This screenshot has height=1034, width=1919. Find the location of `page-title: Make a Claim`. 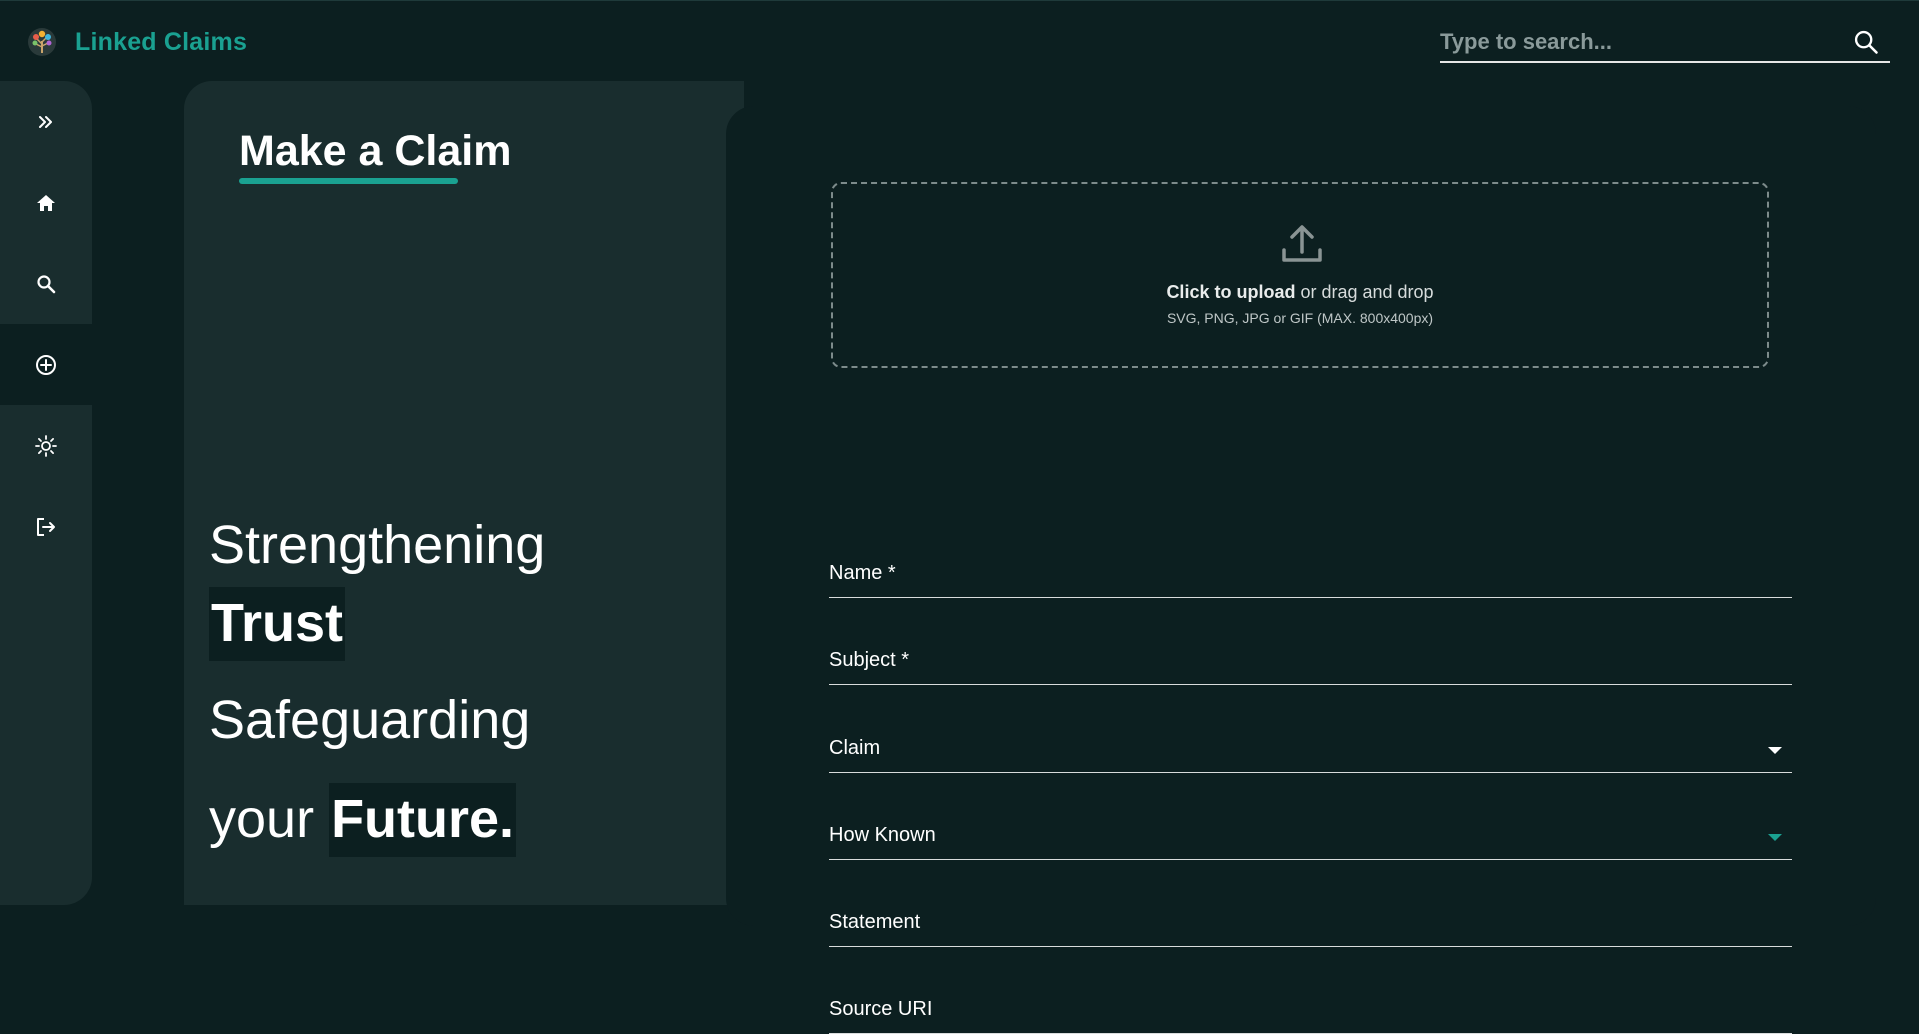

page-title: Make a Claim is located at coordinates (375, 151).